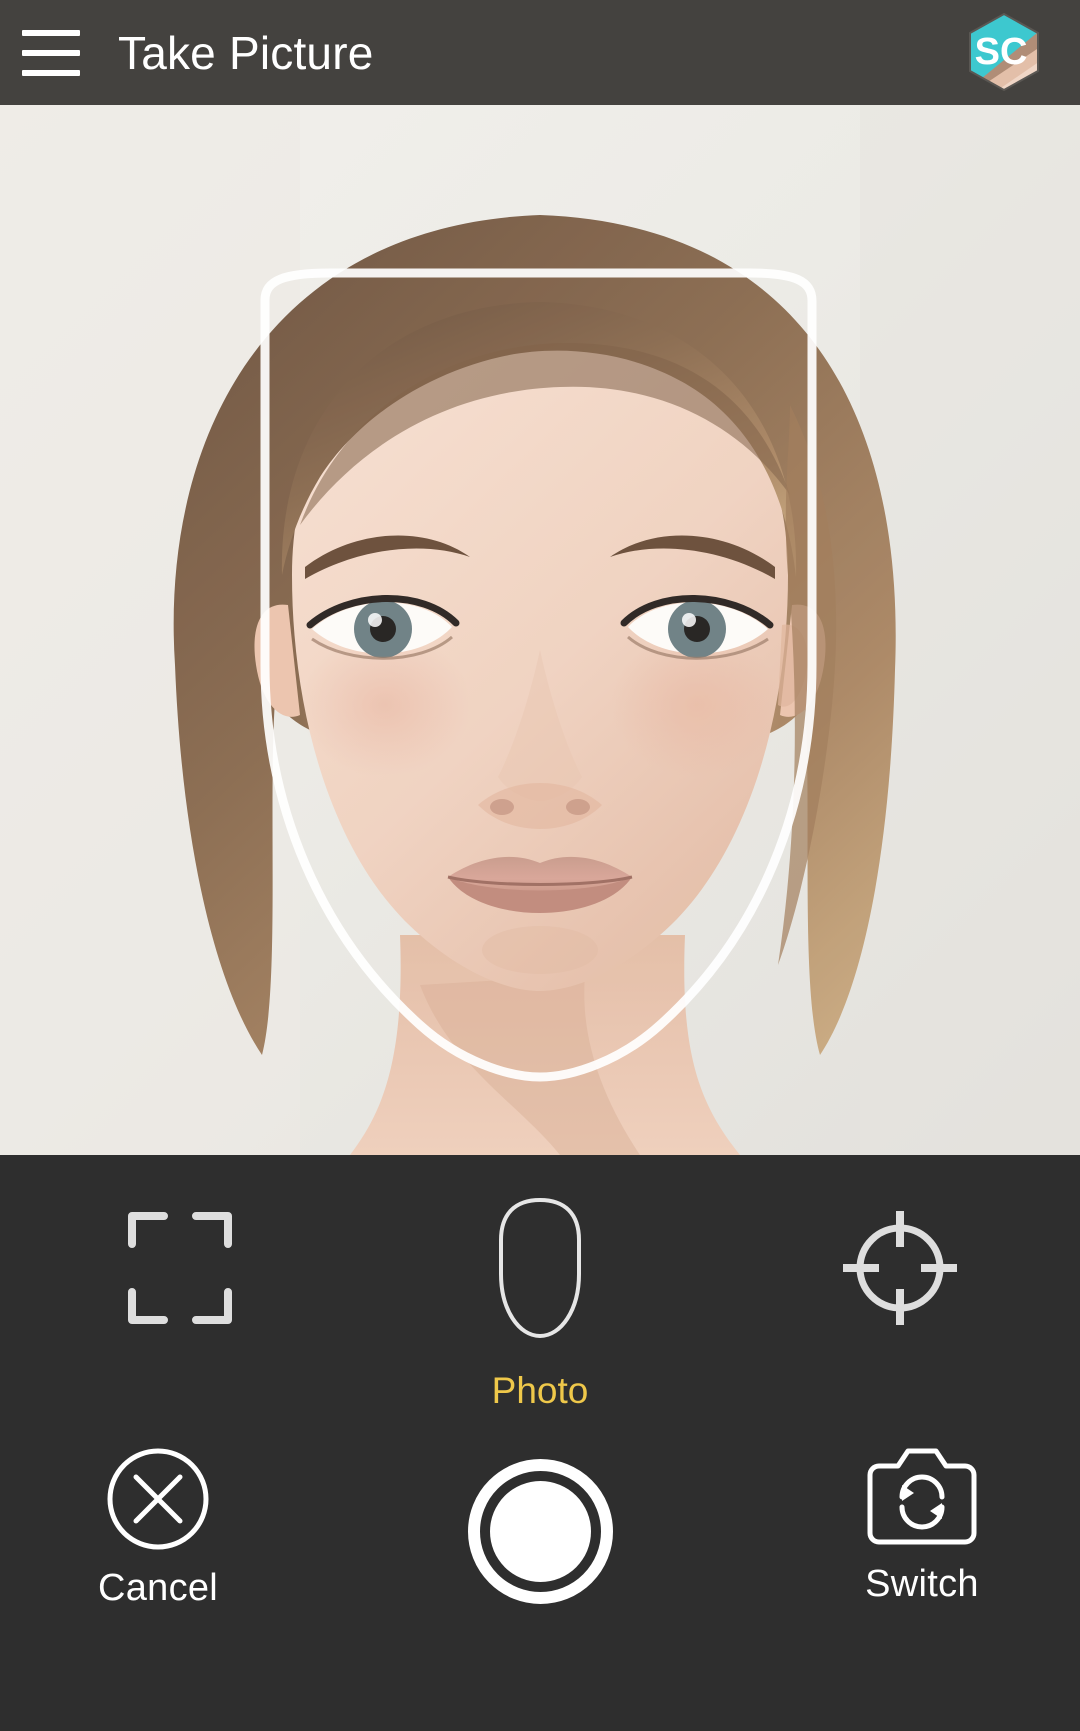 The height and width of the screenshot is (1731, 1080). I want to click on cancel-circle-x-icon, so click(158, 1499).